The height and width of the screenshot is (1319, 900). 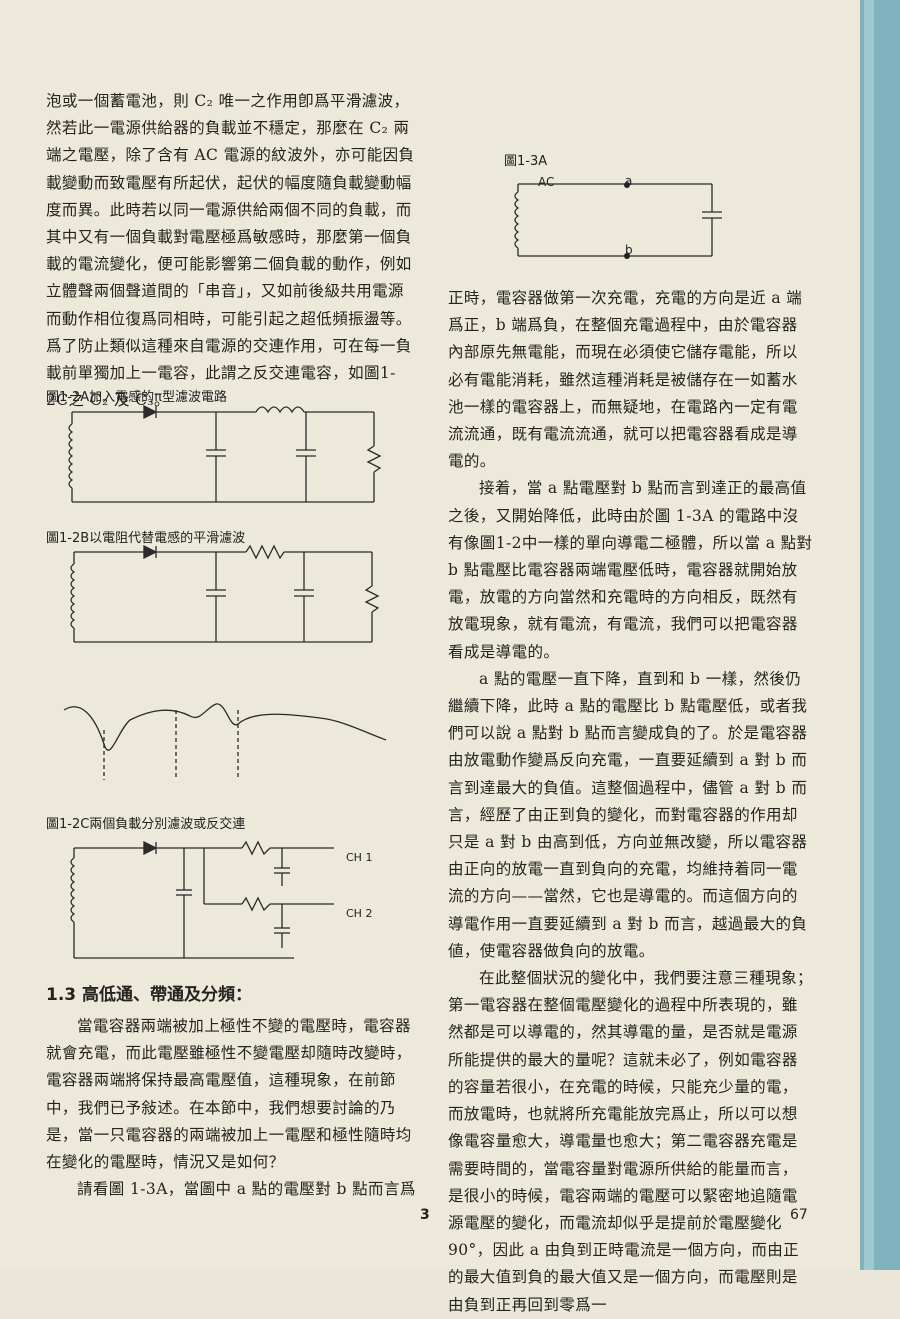 I want to click on point-b-dot, so click(x=627, y=256).